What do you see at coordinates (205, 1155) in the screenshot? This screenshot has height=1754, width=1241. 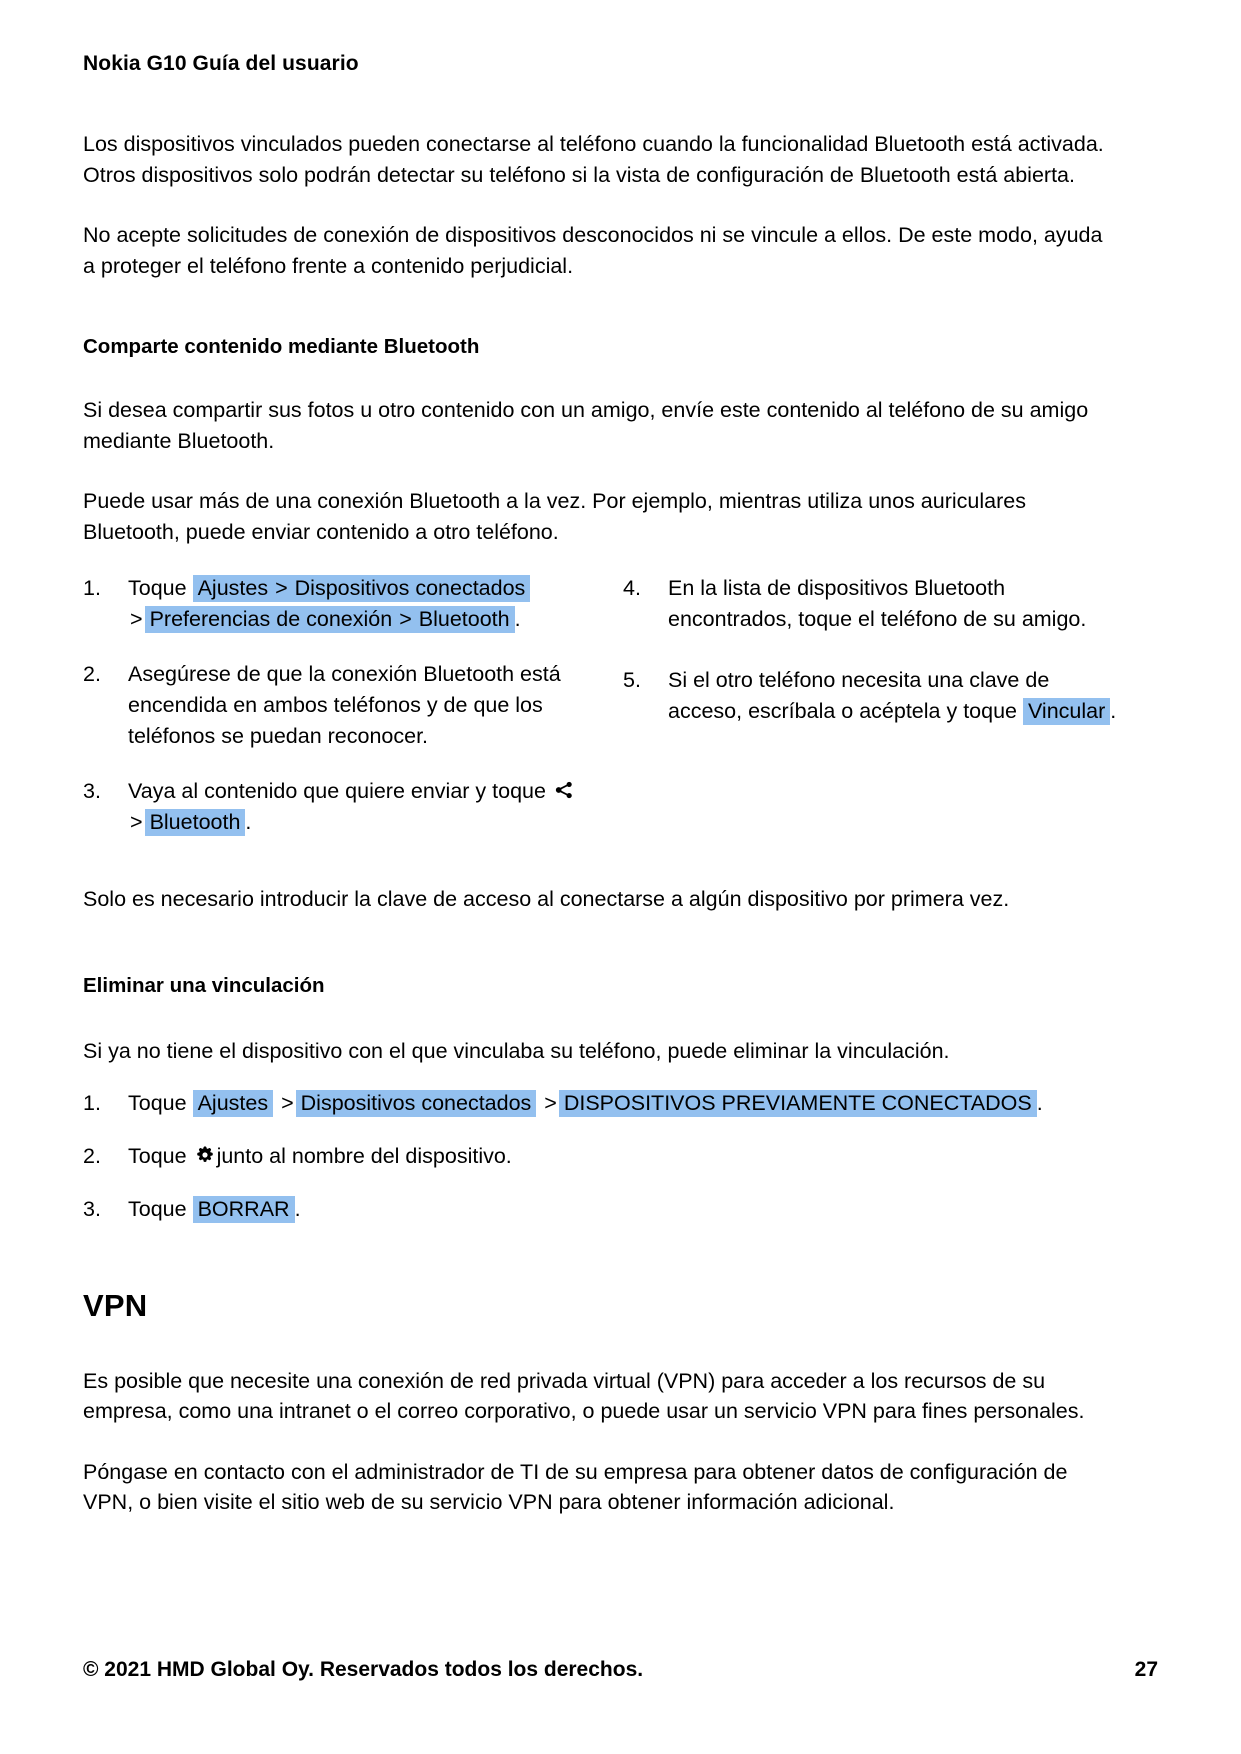 I see `gear-icon` at bounding box center [205, 1155].